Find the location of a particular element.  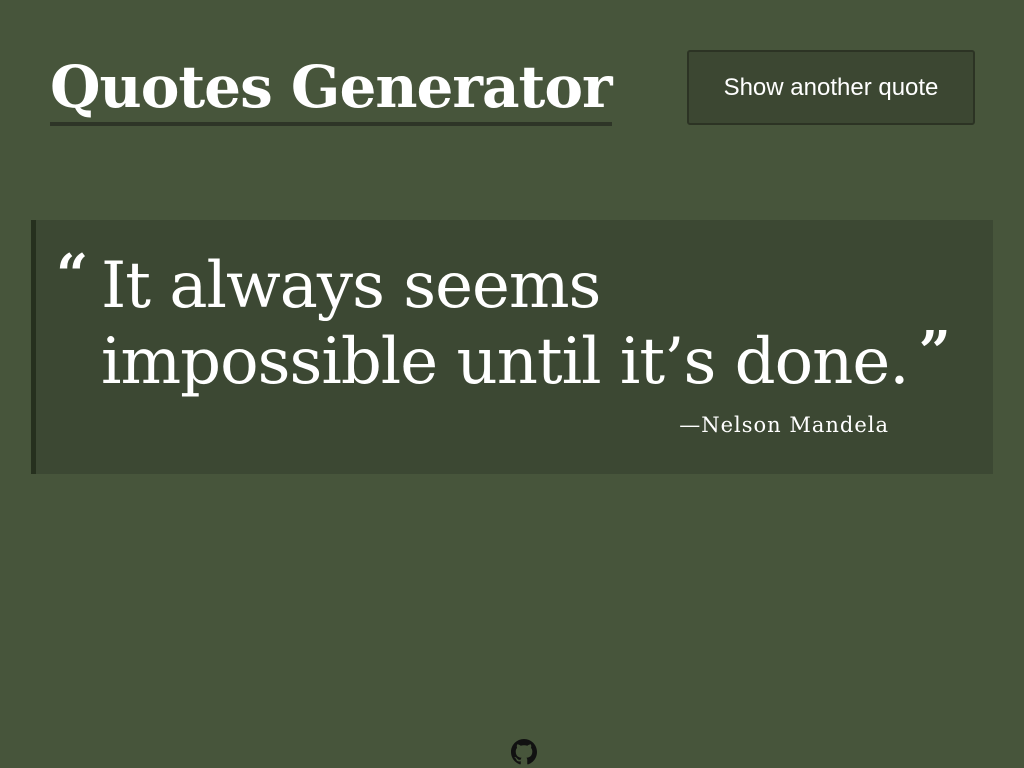

open-quote-mark: “ is located at coordinates (72, 275).